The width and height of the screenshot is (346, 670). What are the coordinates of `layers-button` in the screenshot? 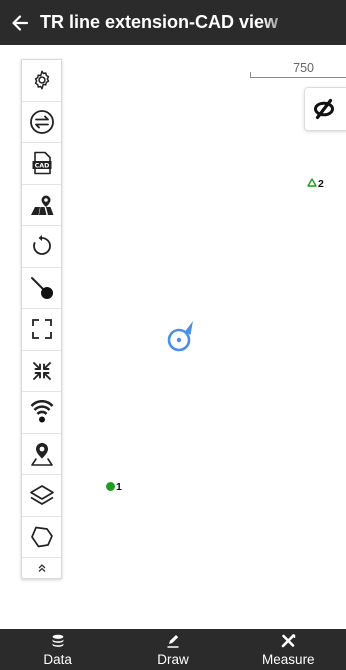 It's located at (41, 496).